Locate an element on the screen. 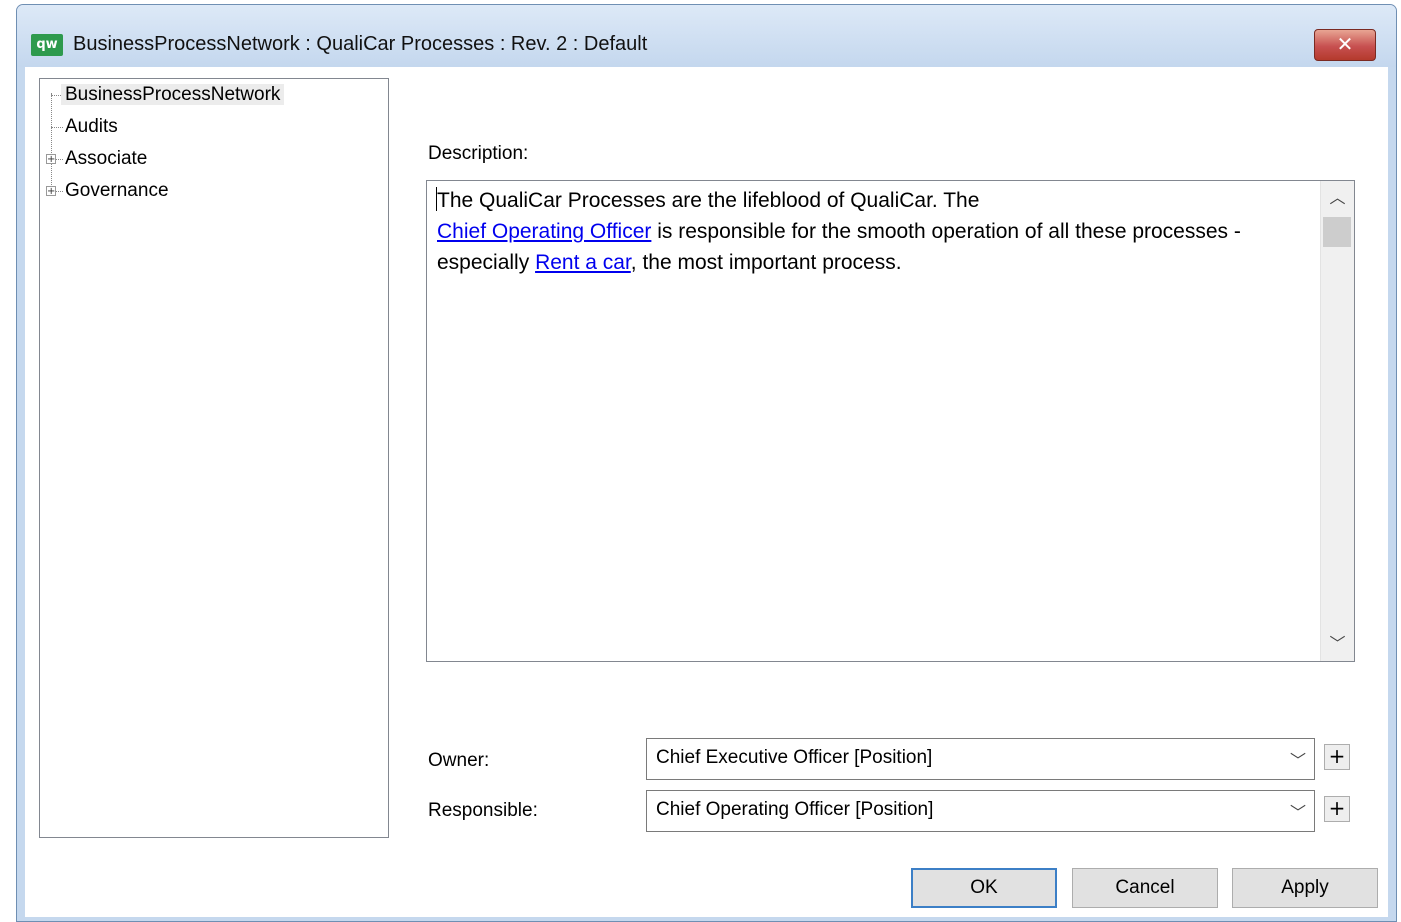 The height and width of the screenshot is (922, 1401). owner-value: Chief Executive Officer [Position] is located at coordinates (794, 757).